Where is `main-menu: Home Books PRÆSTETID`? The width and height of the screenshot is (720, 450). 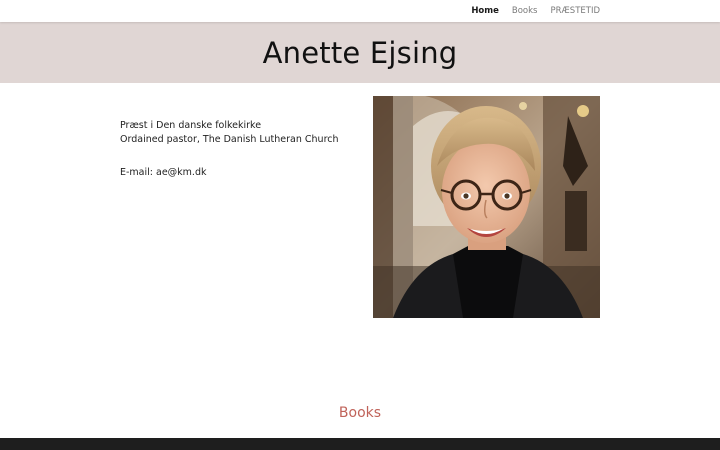 main-menu: Home Books PRÆSTETID is located at coordinates (535, 11).